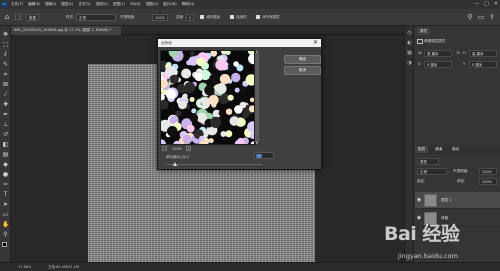 The height and width of the screenshot is (271, 500). What do you see at coordinates (5, 64) in the screenshot?
I see `quick-select-tool-icon: ✎` at bounding box center [5, 64].